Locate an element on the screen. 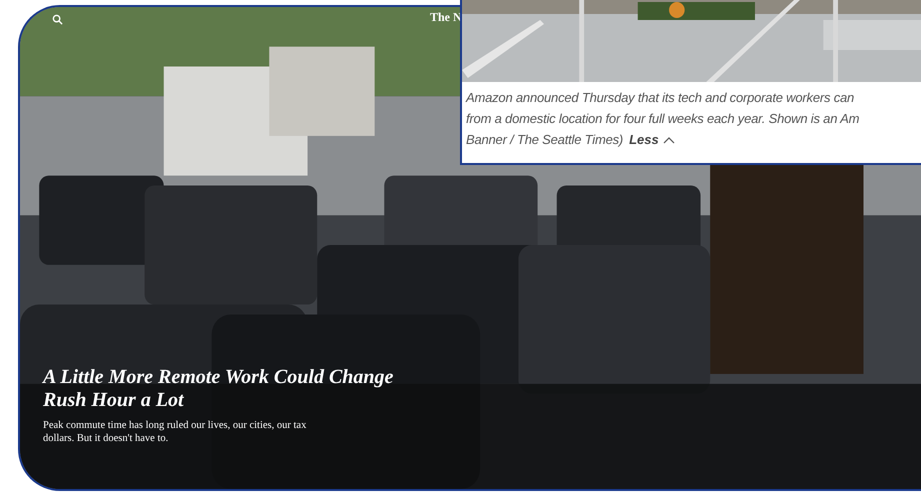  caption-text: Amazon announced Thursday that its tech and corporate workers can is located at coordinates (660, 97).